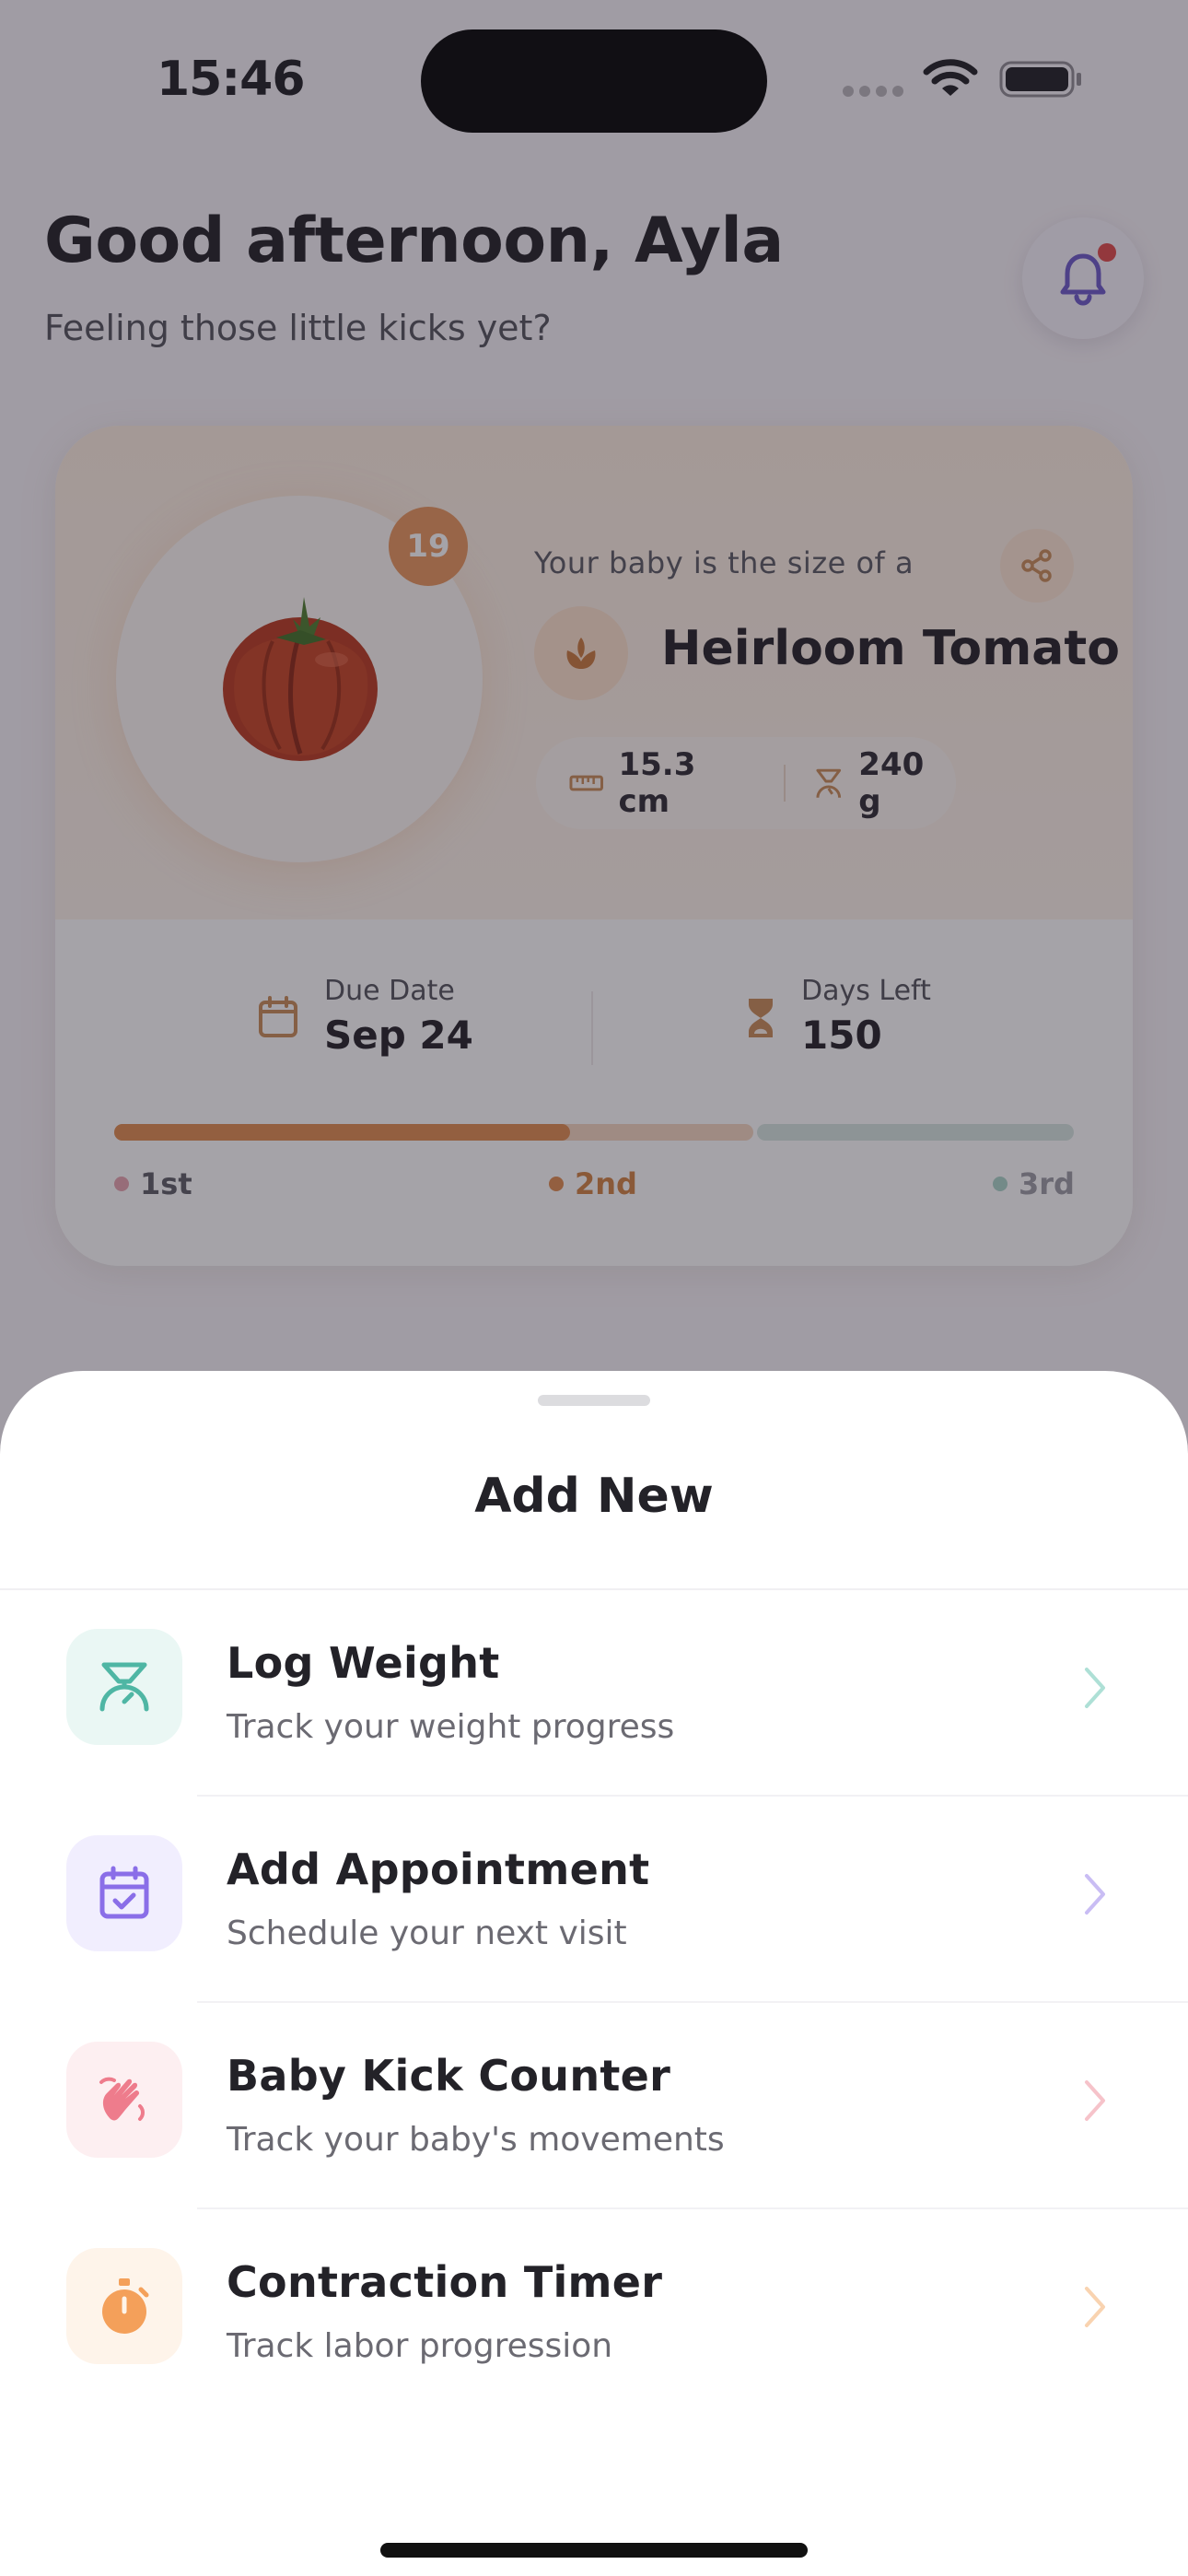  I want to click on sheet-title: Add New, so click(594, 1496).